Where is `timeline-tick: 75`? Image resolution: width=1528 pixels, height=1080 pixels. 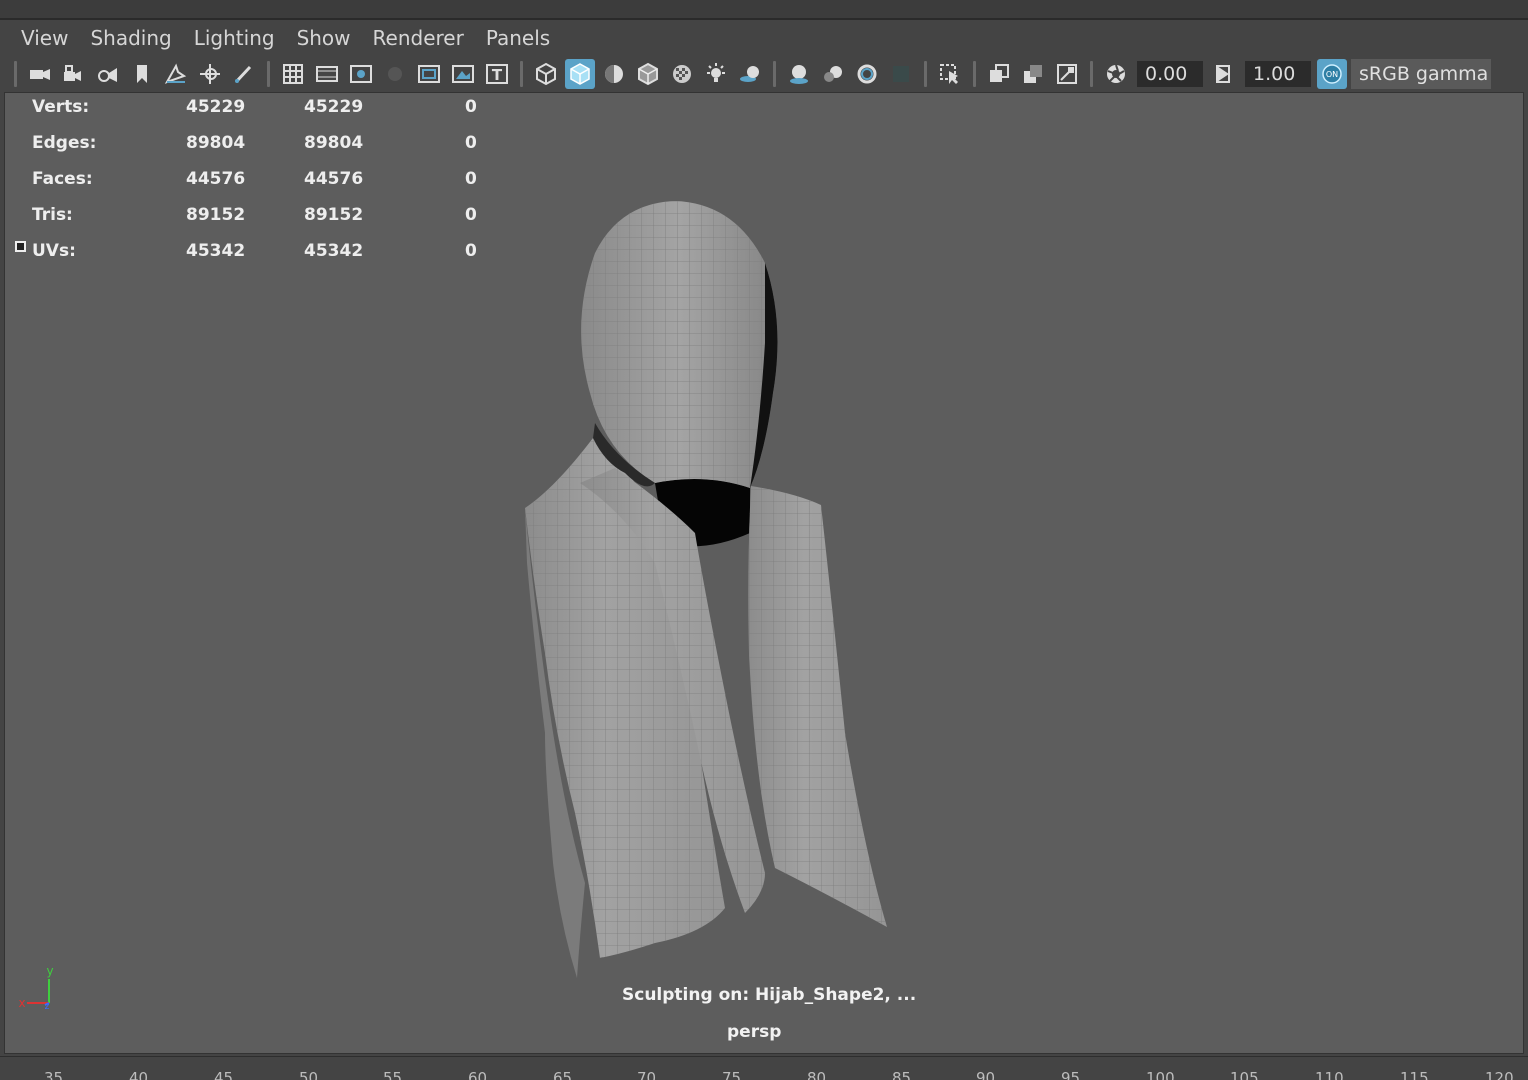 timeline-tick: 75 is located at coordinates (732, 1074).